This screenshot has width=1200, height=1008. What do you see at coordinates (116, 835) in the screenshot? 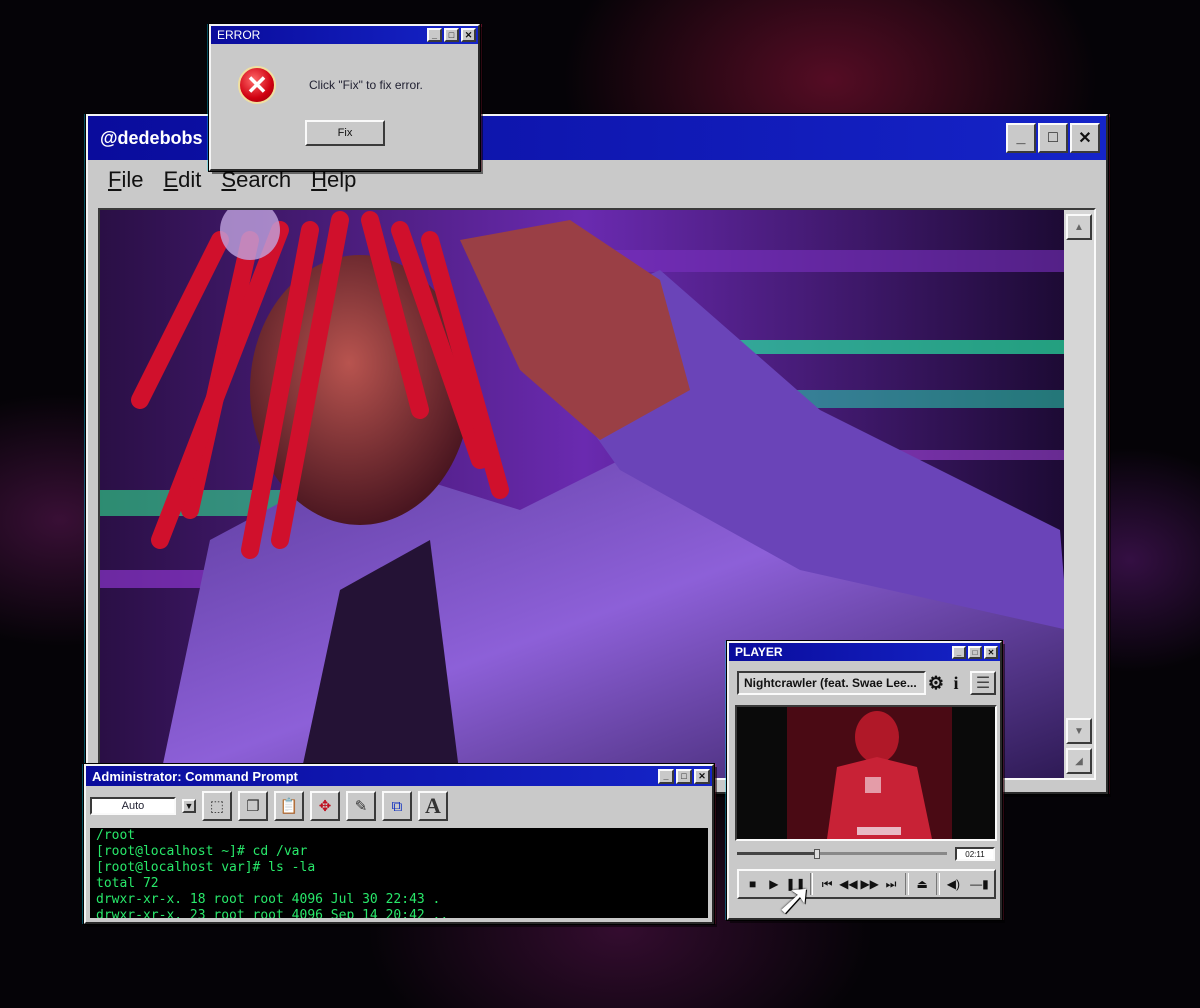
I see `terminal-line: /root` at bounding box center [116, 835].